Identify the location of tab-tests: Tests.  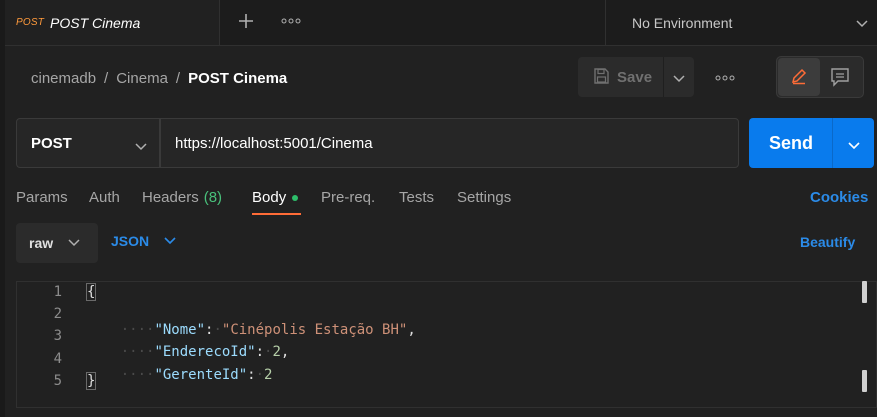
(416, 197).